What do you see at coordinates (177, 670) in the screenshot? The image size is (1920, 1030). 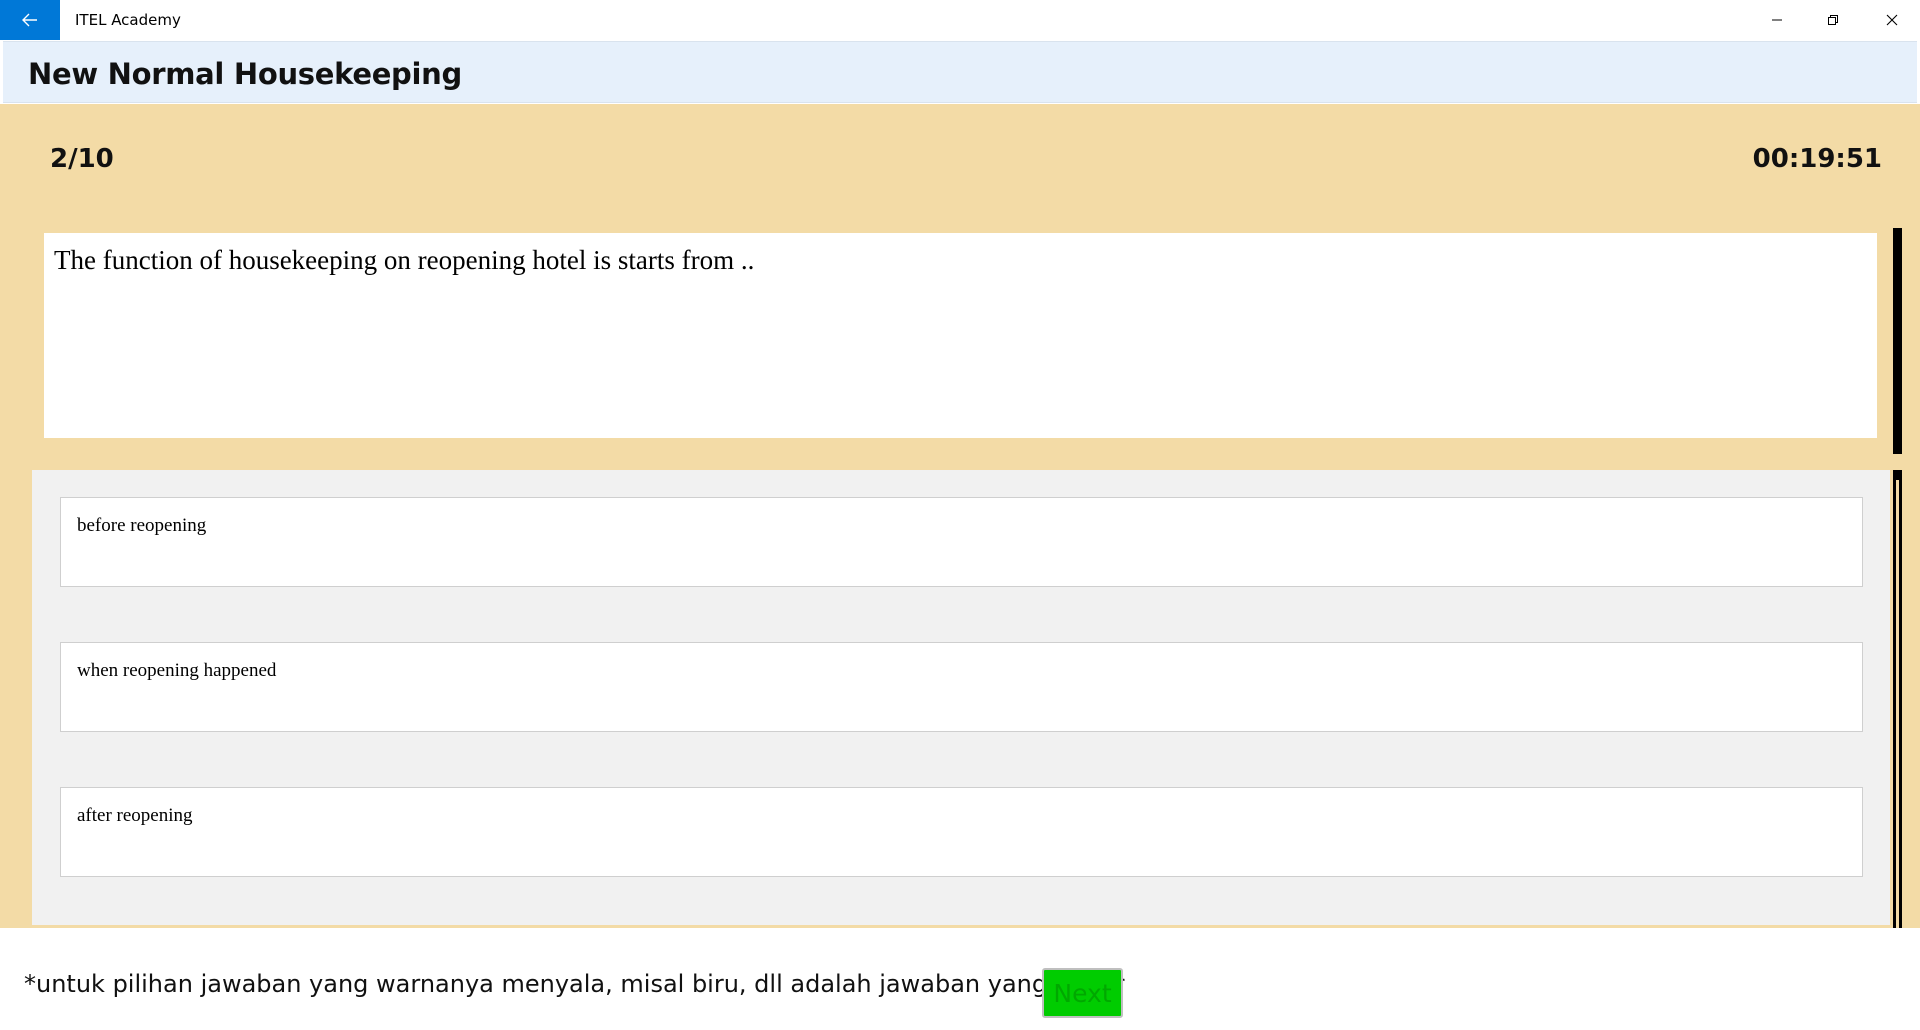 I see `answer-label: when reopening happened` at bounding box center [177, 670].